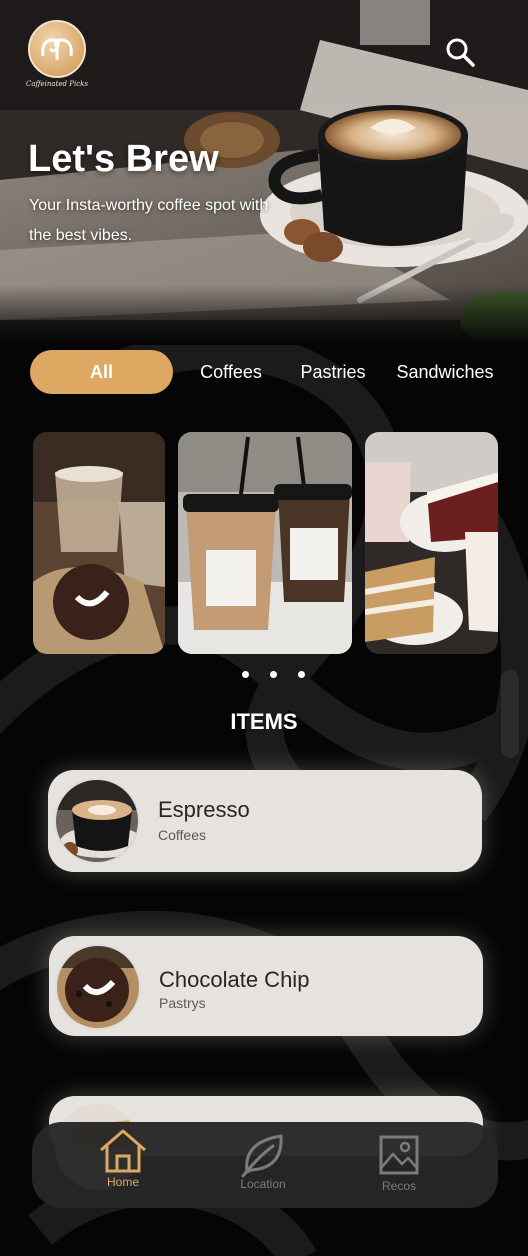 This screenshot has width=528, height=1256. Describe the element at coordinates (204, 809) in the screenshot. I see `item-name: Espresso` at that location.